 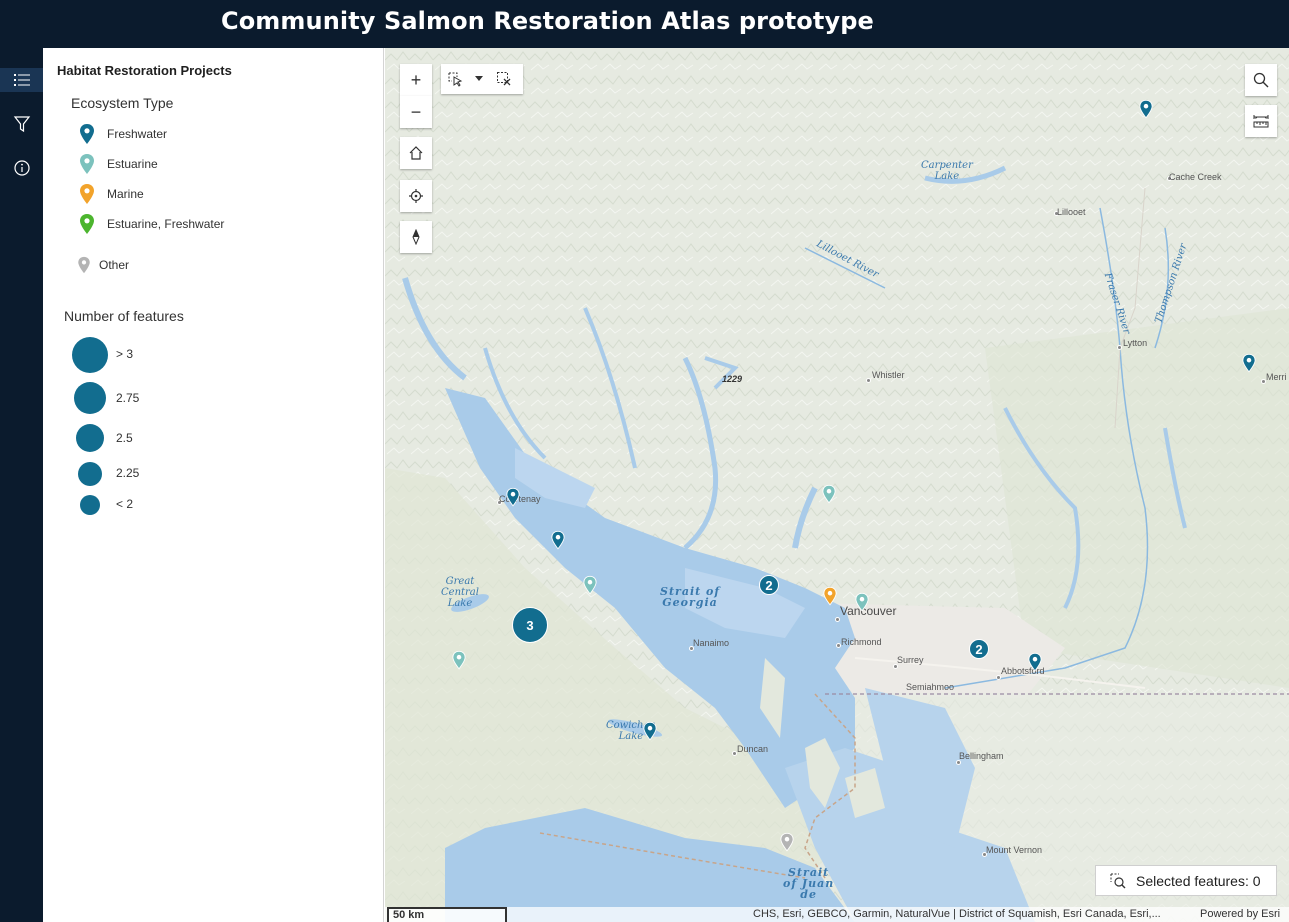 What do you see at coordinates (861, 642) in the screenshot?
I see `place-label: Richmond` at bounding box center [861, 642].